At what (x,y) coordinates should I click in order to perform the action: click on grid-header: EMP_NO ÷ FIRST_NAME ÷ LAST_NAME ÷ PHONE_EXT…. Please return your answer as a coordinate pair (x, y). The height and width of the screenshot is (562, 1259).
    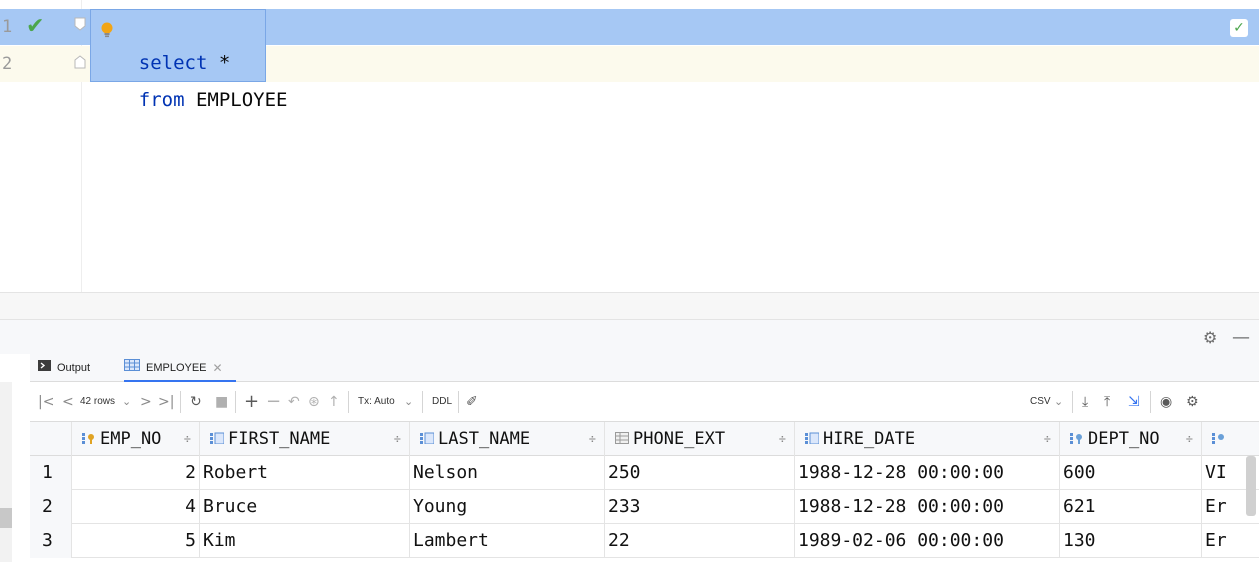
    Looking at the image, I should click on (644, 439).